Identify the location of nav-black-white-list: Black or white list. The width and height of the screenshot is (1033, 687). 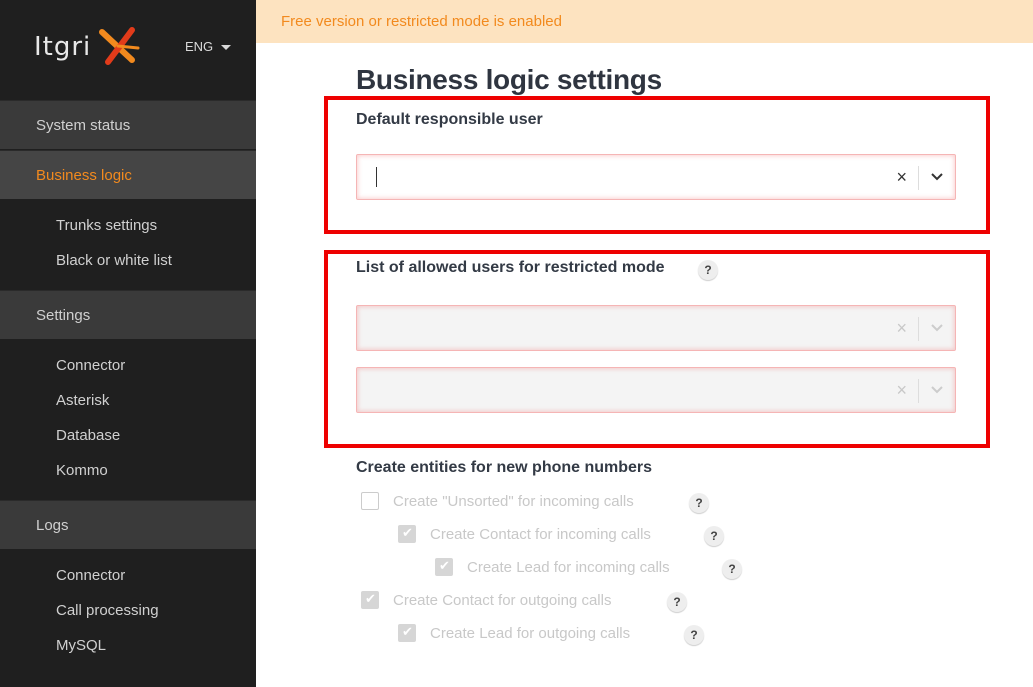
(114, 260).